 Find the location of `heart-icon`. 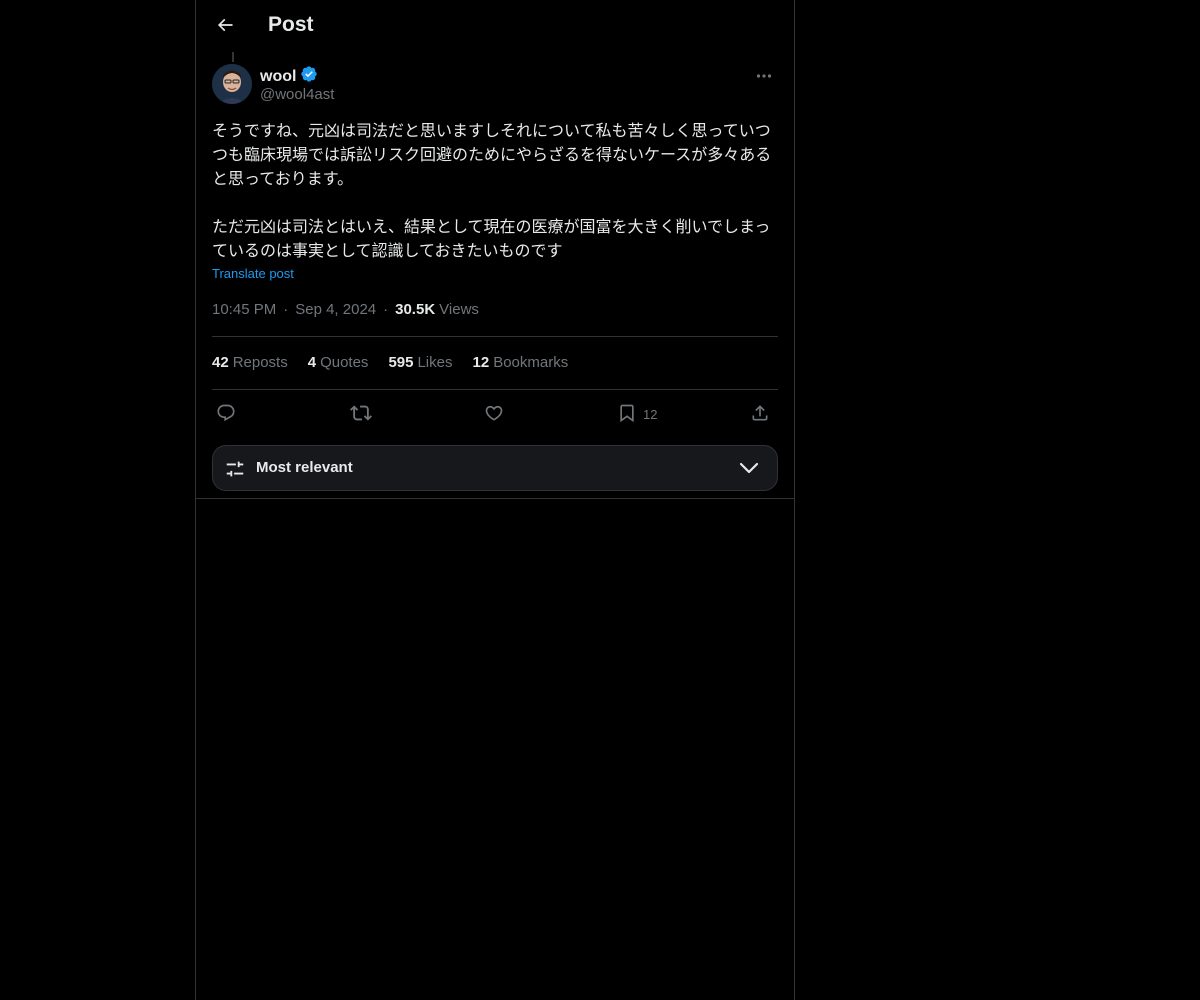

heart-icon is located at coordinates (494, 414).